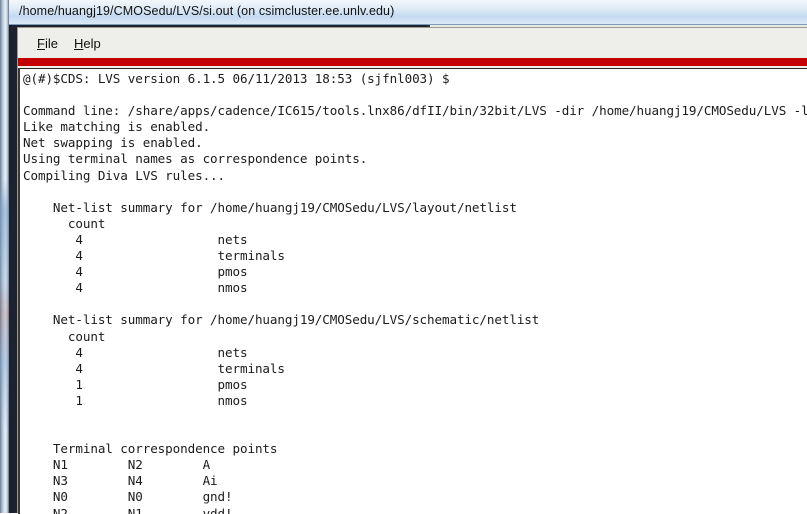 This screenshot has height=514, width=807. What do you see at coordinates (79, 43) in the screenshot?
I see `menu-item-help-mnemonic: H` at bounding box center [79, 43].